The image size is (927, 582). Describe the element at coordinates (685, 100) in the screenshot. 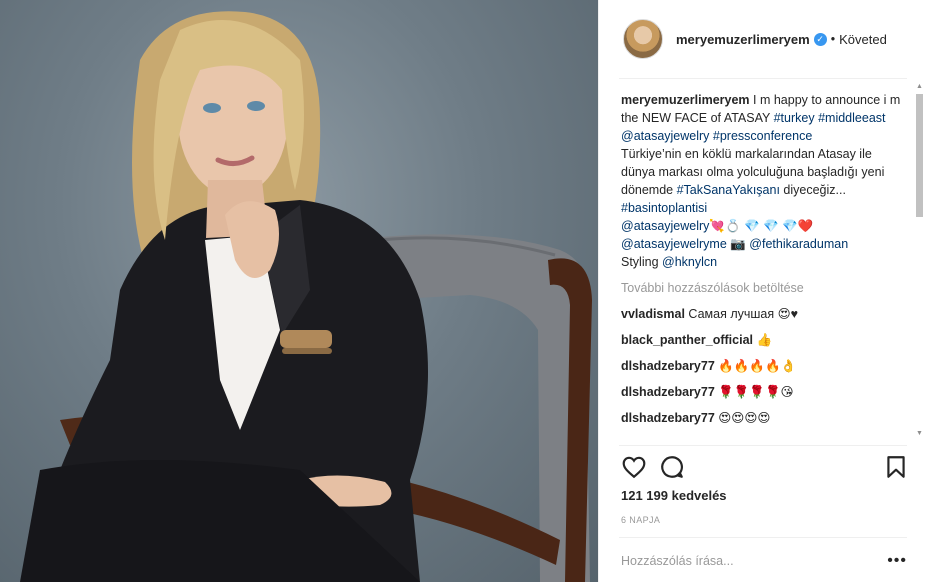

I see `caption-username: meryemuzerlimeryem` at that location.